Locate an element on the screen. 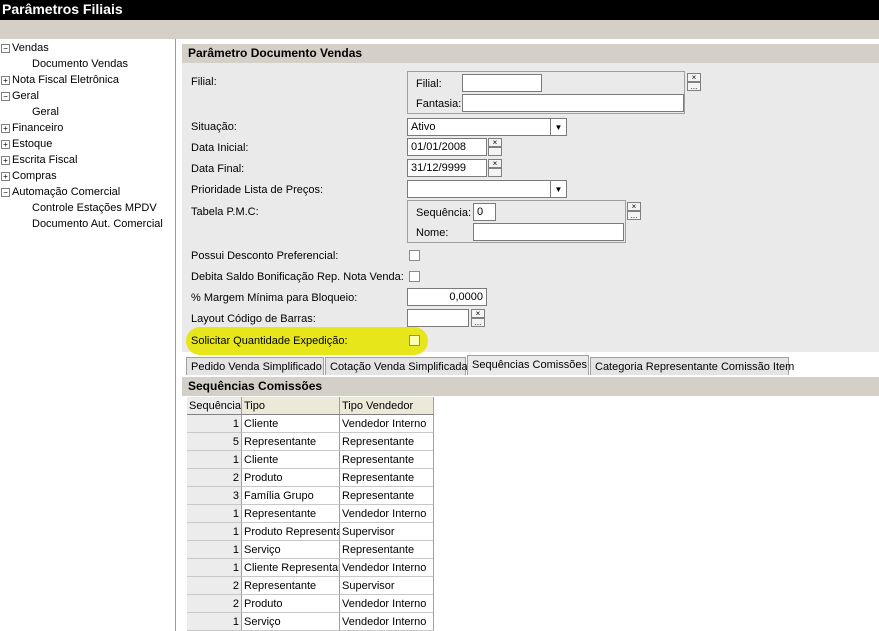 The width and height of the screenshot is (879, 631). table-row: 2 Produto Representante is located at coordinates (310, 478).